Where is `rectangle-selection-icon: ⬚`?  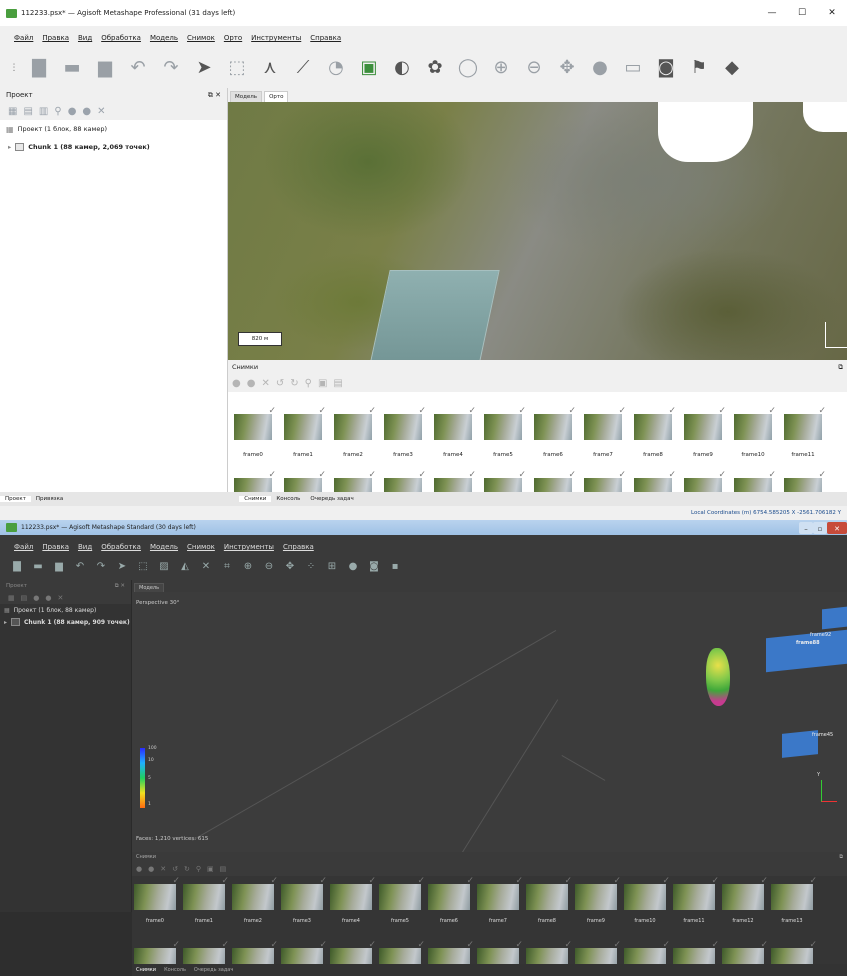
rectangle-selection-icon: ⬚ is located at coordinates (237, 68).